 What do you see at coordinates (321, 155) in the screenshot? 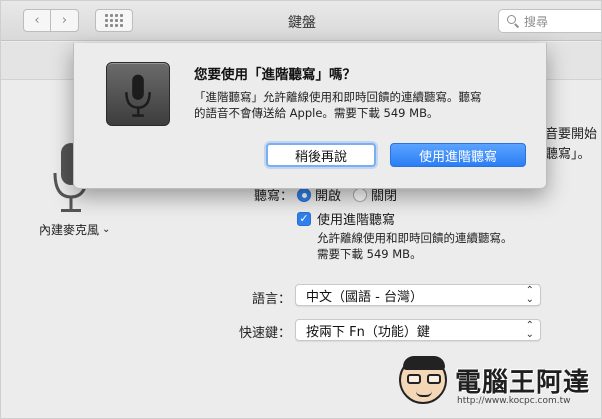
I see `later-button: 稍後再說` at bounding box center [321, 155].